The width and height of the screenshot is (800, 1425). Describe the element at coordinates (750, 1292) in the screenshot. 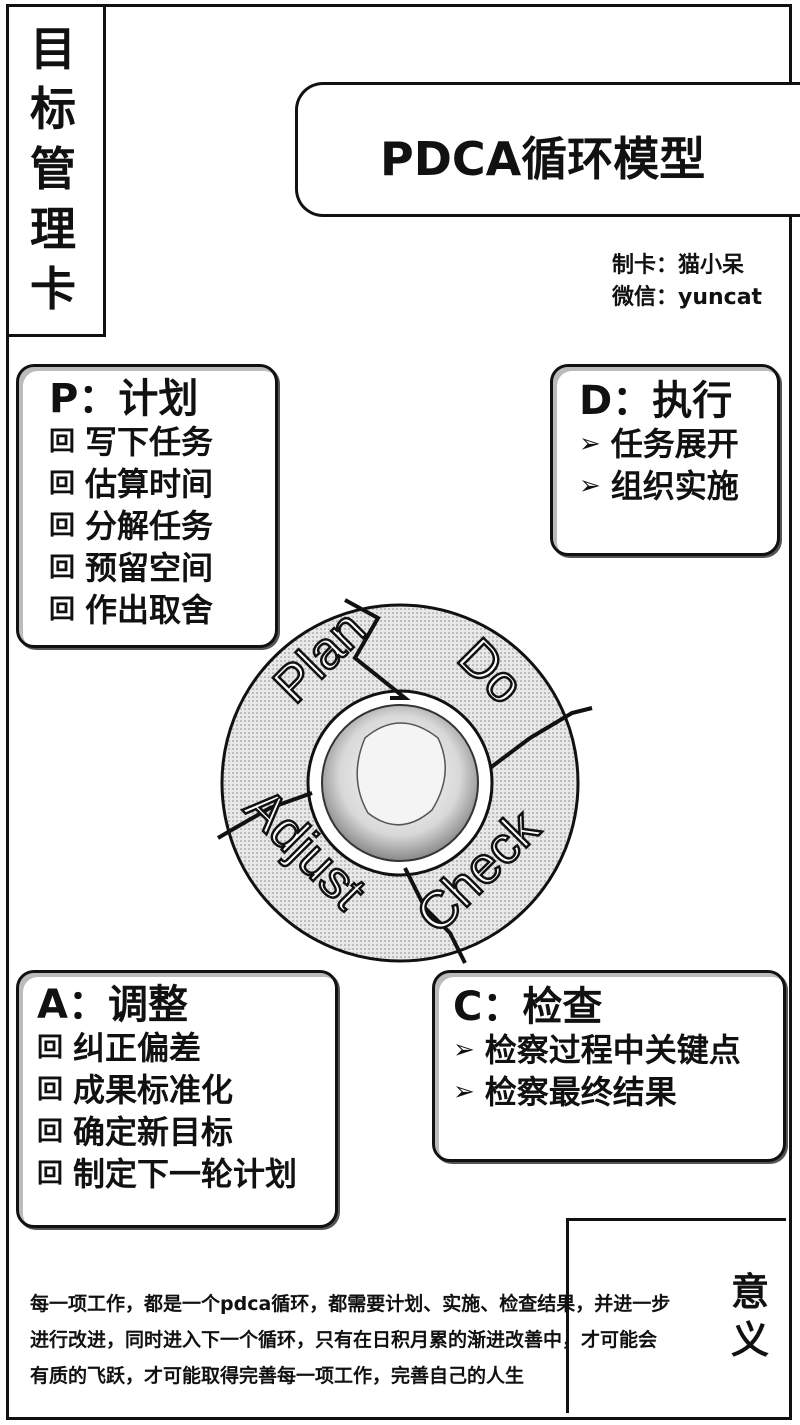

I see `meaning-heading-char: 意` at that location.